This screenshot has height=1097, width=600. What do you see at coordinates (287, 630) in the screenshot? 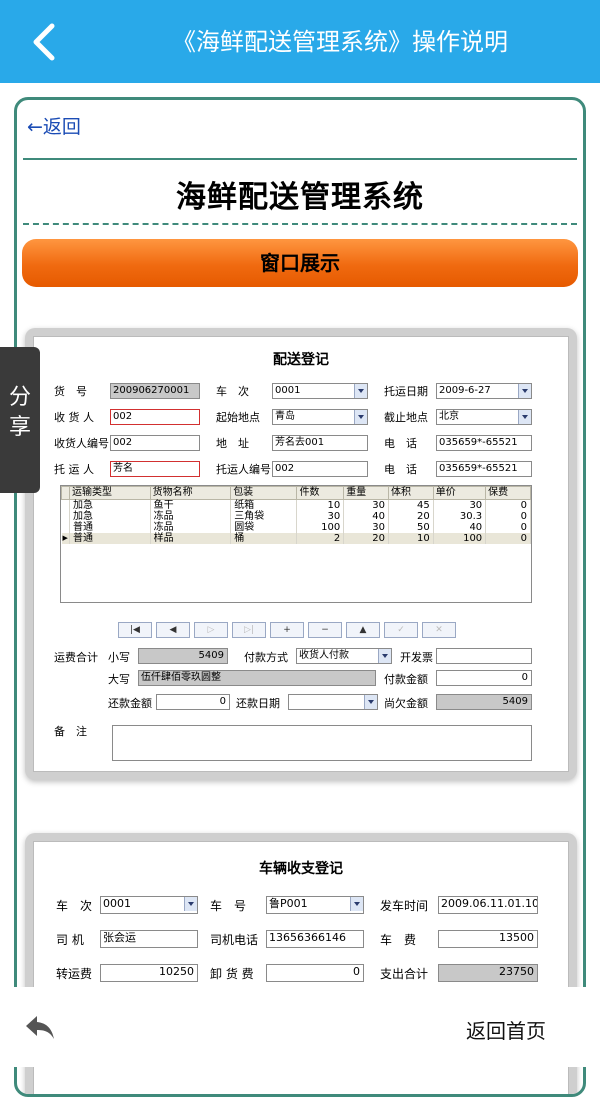
I see `add-record-button: +` at bounding box center [287, 630].